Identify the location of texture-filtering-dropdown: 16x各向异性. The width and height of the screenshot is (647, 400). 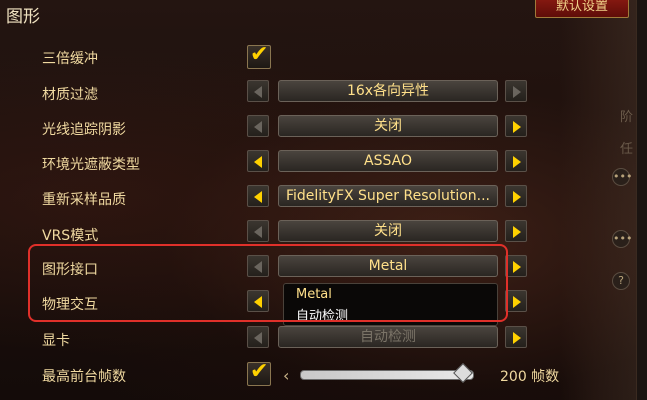
(388, 91).